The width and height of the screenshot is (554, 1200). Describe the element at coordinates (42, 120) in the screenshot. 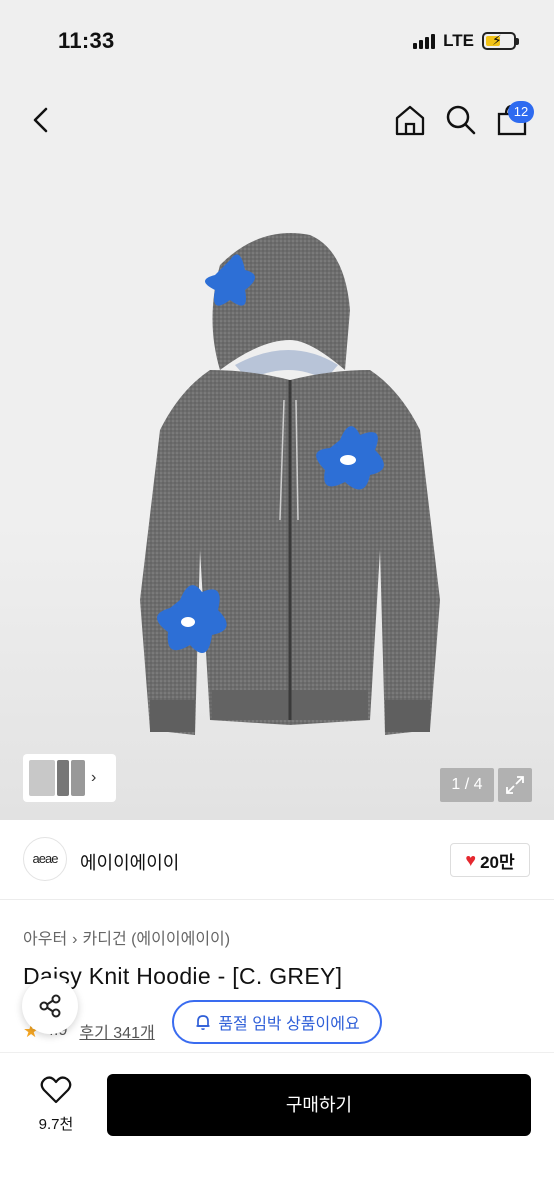

I see `back-icon` at that location.